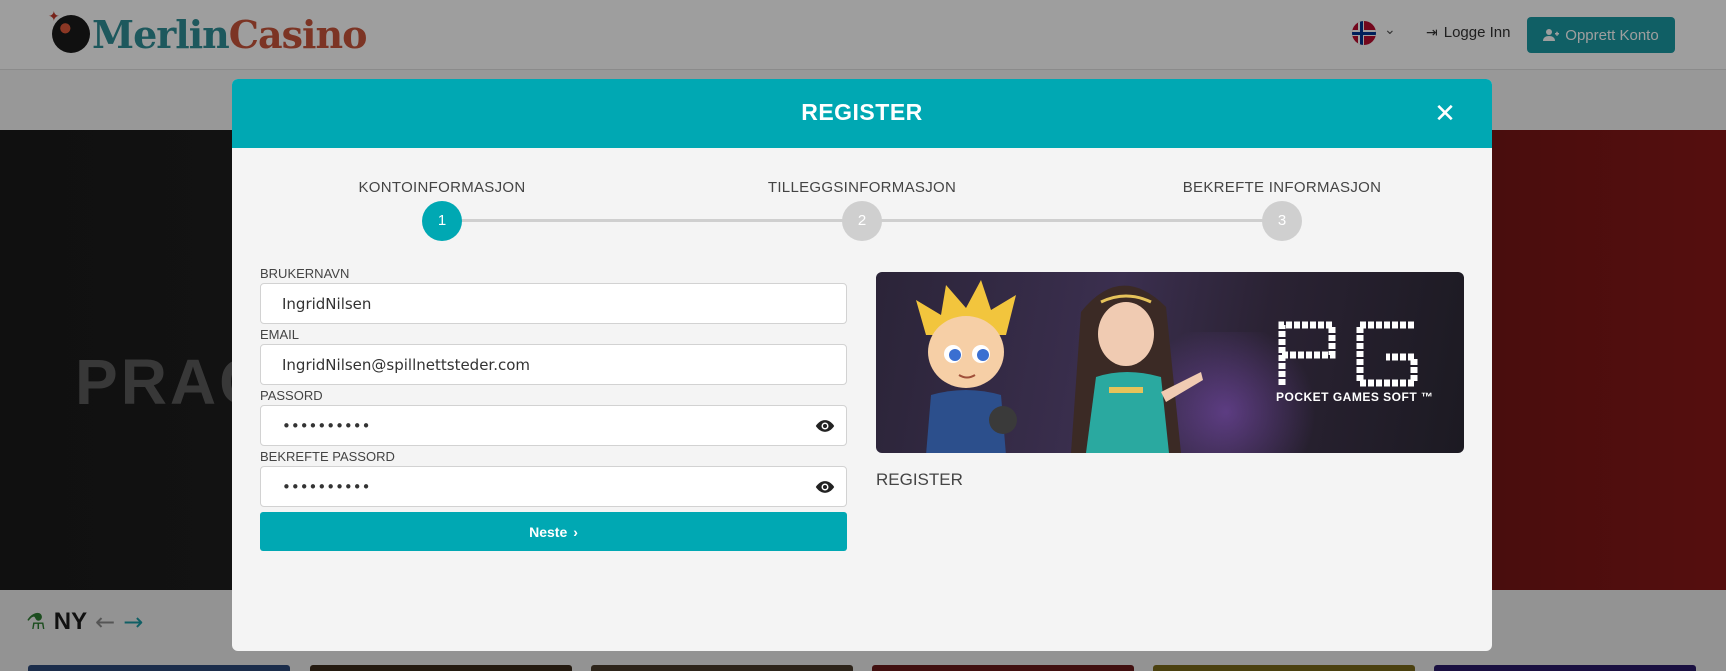  Describe the element at coordinates (862, 221) in the screenshot. I see `step-circle: 2` at that location.